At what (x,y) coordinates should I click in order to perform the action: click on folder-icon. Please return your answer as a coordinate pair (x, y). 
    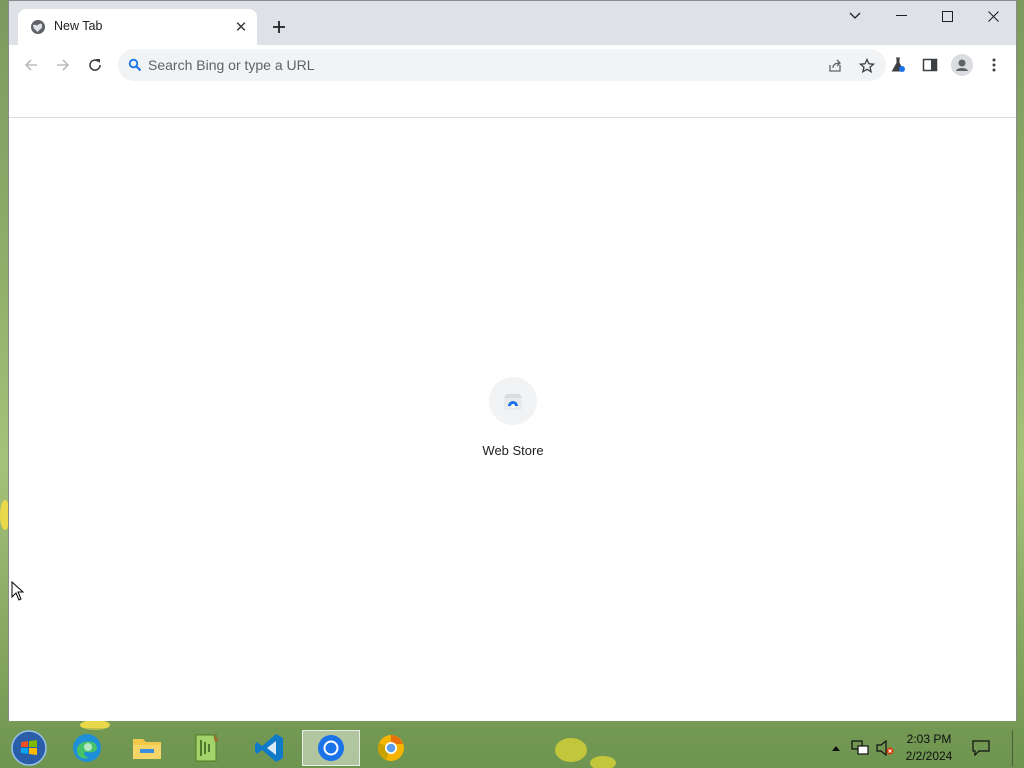
    Looking at the image, I should click on (147, 749).